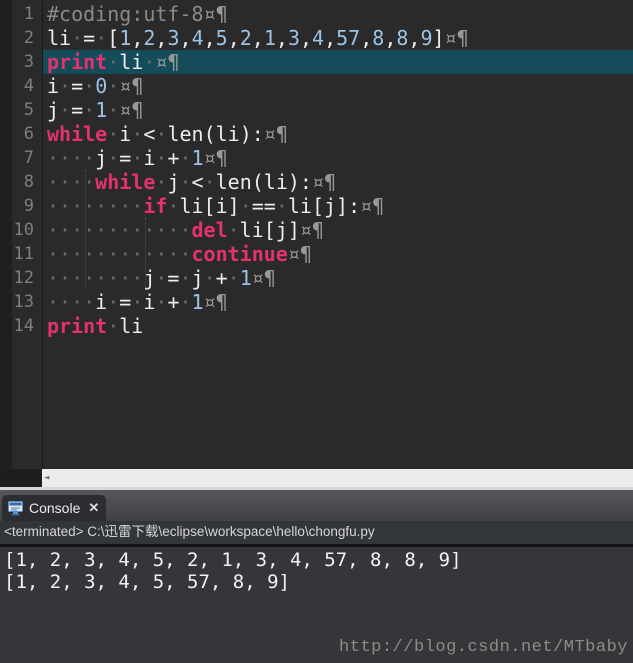 The height and width of the screenshot is (663, 633). Describe the element at coordinates (95, 110) in the screenshot. I see `code-text: j·=·1·¤¶` at that location.